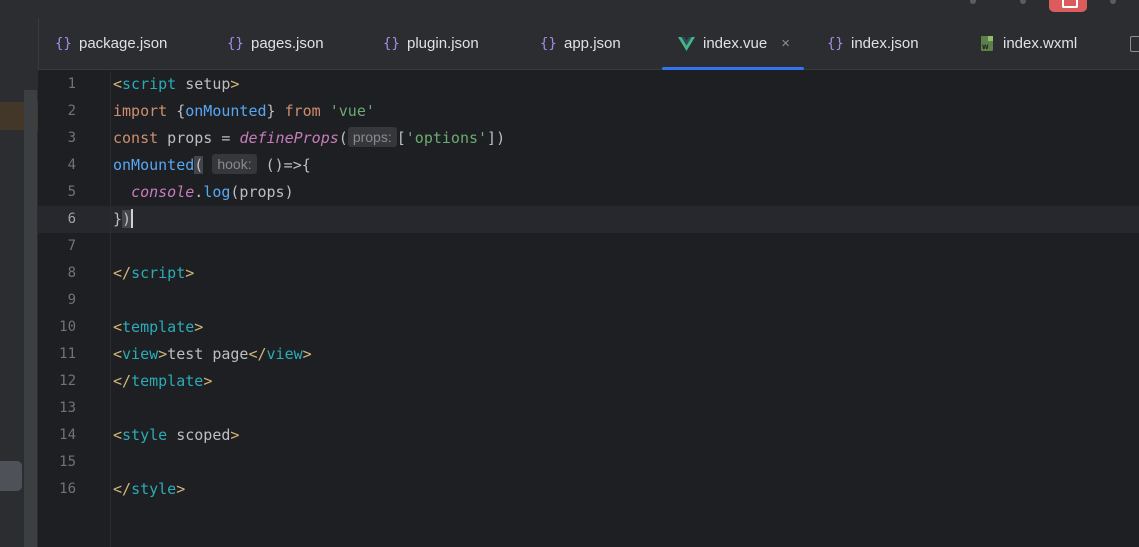 This screenshot has height=547, width=1139. I want to click on code-line-6: }), so click(123, 218).